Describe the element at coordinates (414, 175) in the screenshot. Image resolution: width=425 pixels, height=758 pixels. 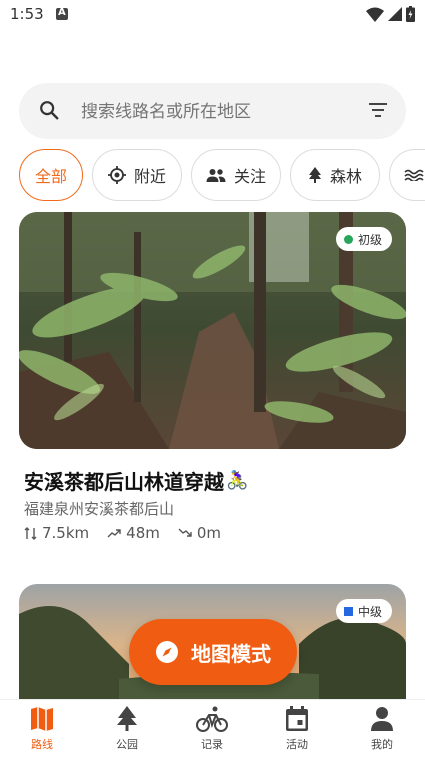
I see `water-waves-icon` at that location.